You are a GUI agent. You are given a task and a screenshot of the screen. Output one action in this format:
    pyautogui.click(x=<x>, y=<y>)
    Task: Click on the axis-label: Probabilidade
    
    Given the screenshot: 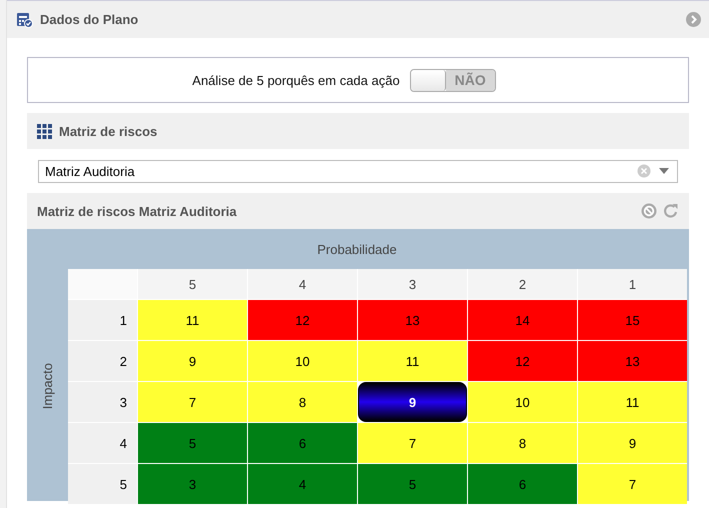 What is the action you would take?
    pyautogui.click(x=357, y=249)
    